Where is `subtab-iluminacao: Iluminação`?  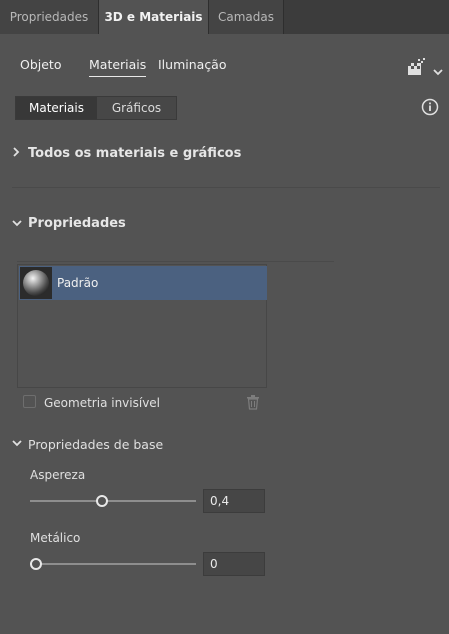 subtab-iluminacao: Iluminação is located at coordinates (192, 64).